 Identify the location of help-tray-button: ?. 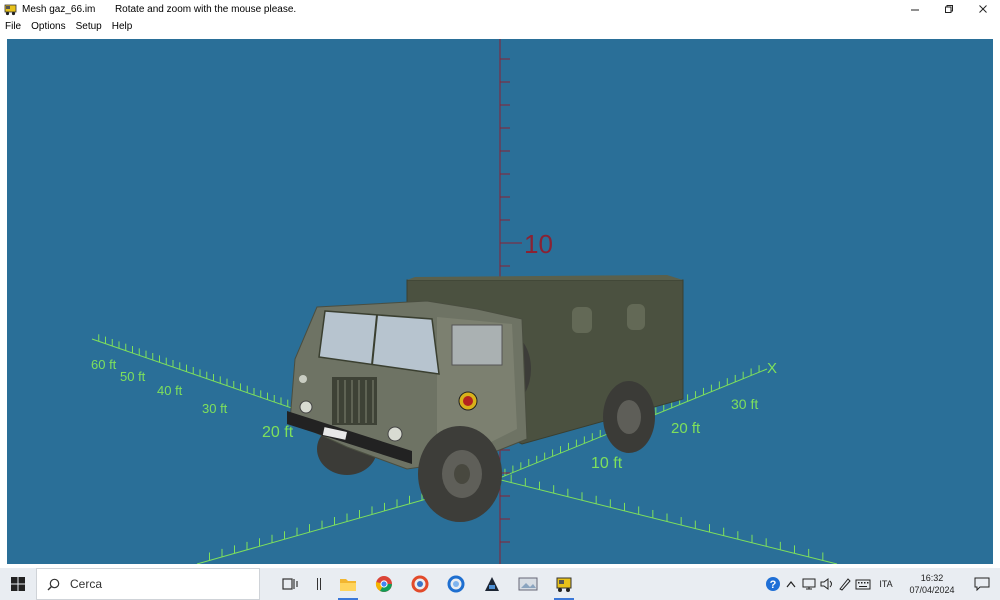
(773, 584).